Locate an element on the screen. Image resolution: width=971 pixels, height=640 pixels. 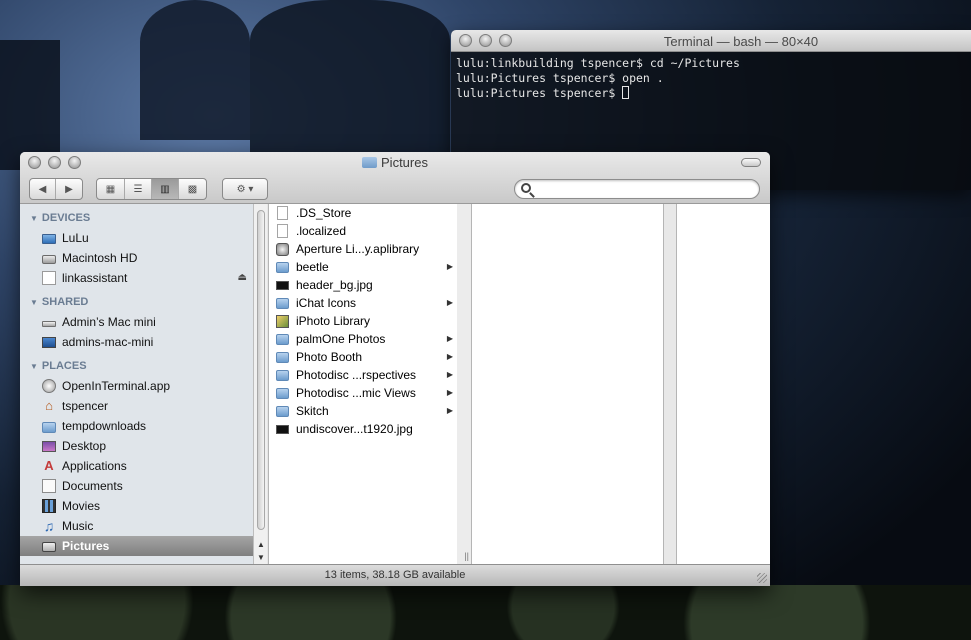
gear-icon: ⚙ ▾ is located at coordinates (245, 189).